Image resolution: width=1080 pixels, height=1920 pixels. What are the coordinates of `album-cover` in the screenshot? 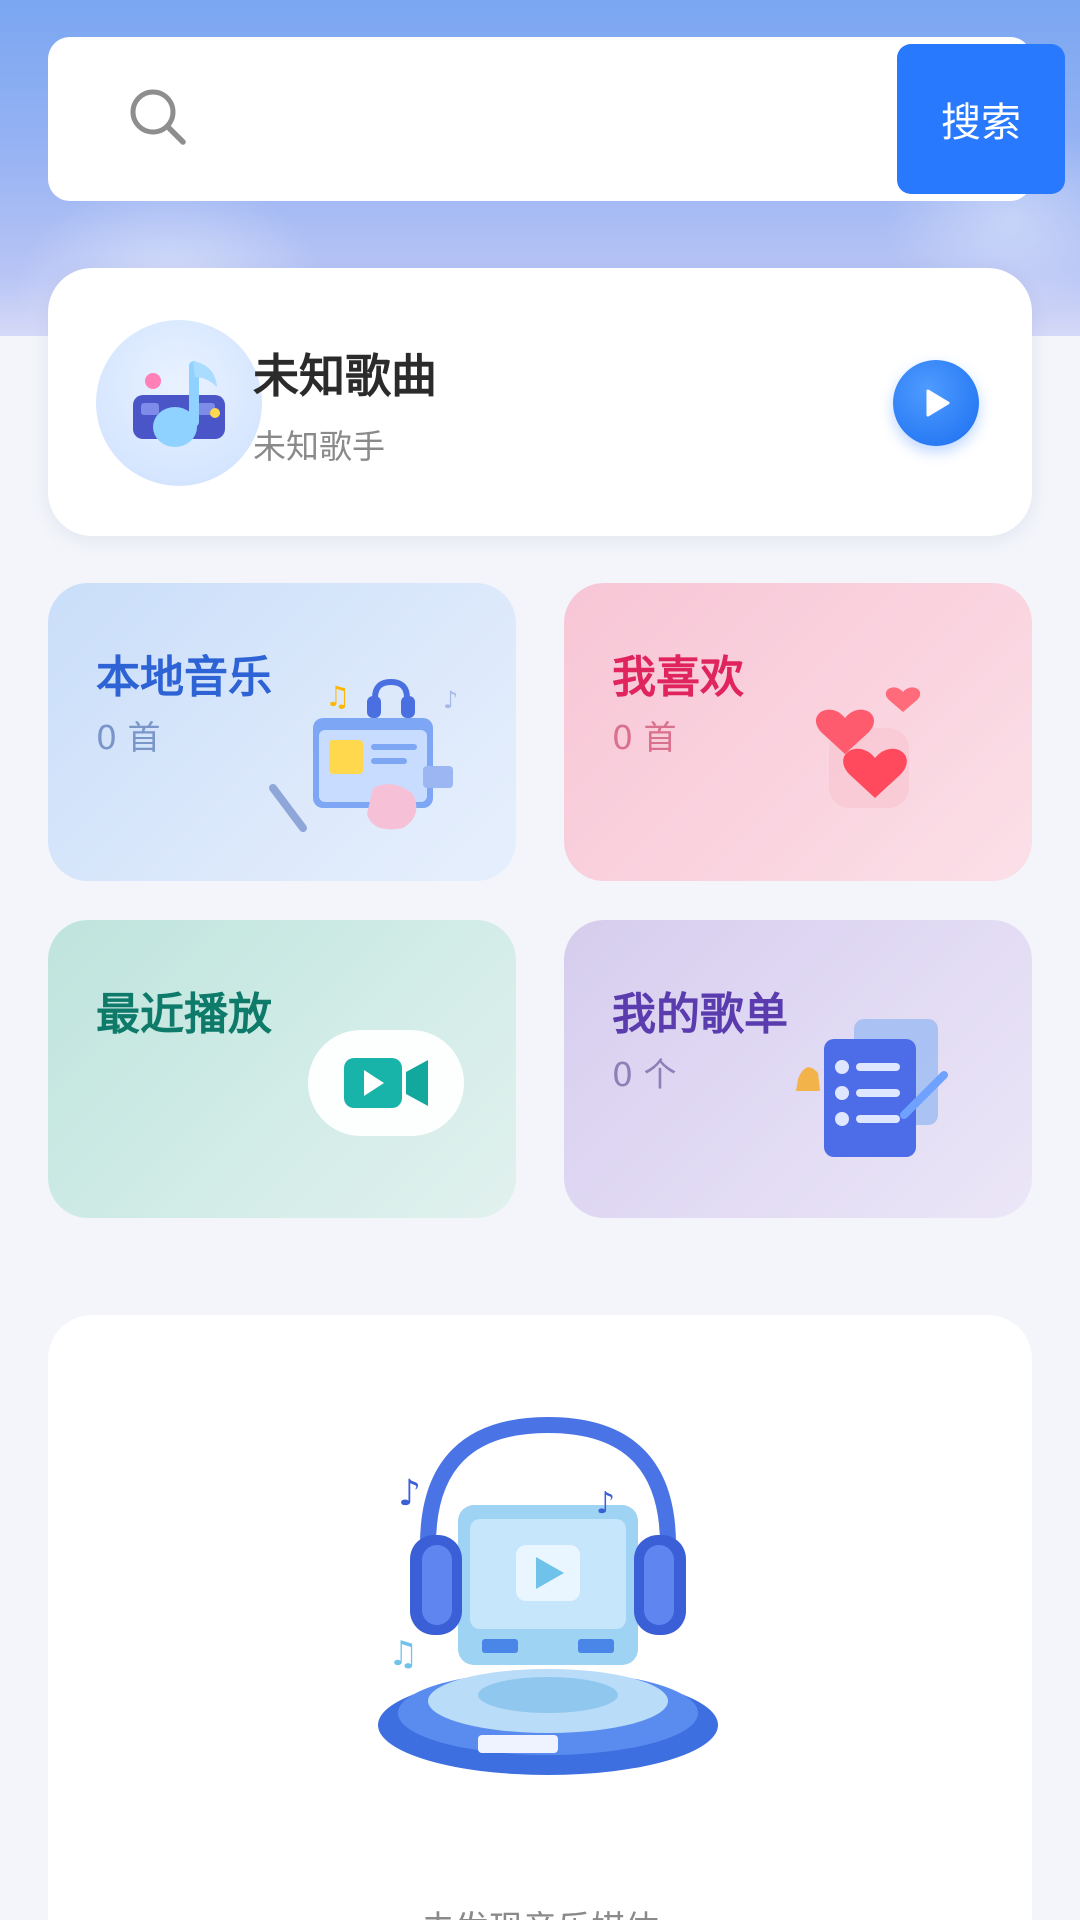 It's located at (179, 403).